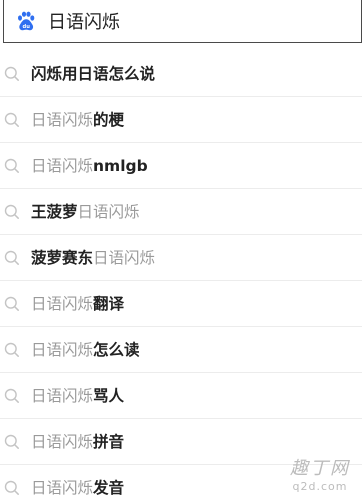 The image size is (362, 500). Describe the element at coordinates (109, 304) in the screenshot. I see `suggestion-highlight: 翻译` at that location.